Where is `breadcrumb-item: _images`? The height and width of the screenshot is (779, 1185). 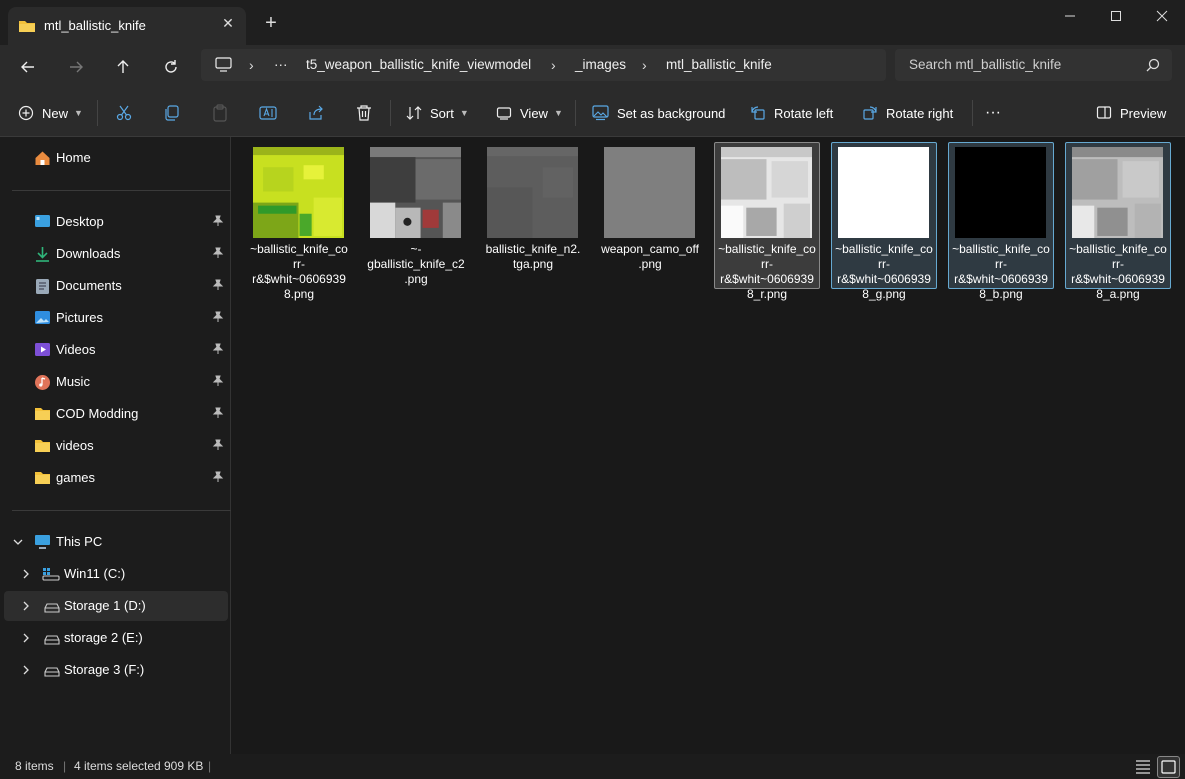 breadcrumb-item: _images is located at coordinates (600, 64).